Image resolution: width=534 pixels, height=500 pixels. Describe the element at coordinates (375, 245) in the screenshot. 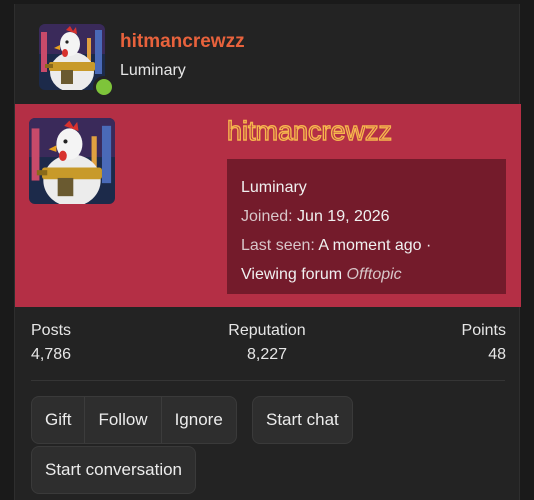

I see `last-seen-value: A moment ago ·` at that location.